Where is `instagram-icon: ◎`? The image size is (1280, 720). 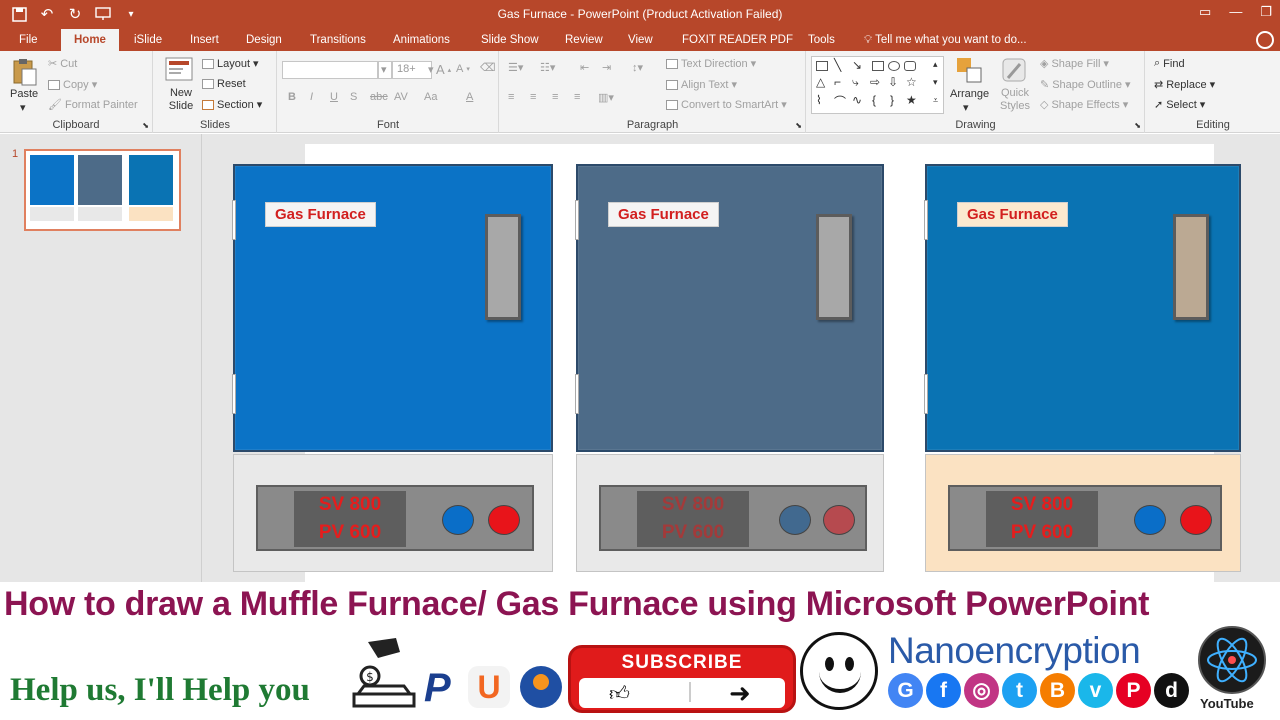
instagram-icon: ◎ is located at coordinates (981, 690).